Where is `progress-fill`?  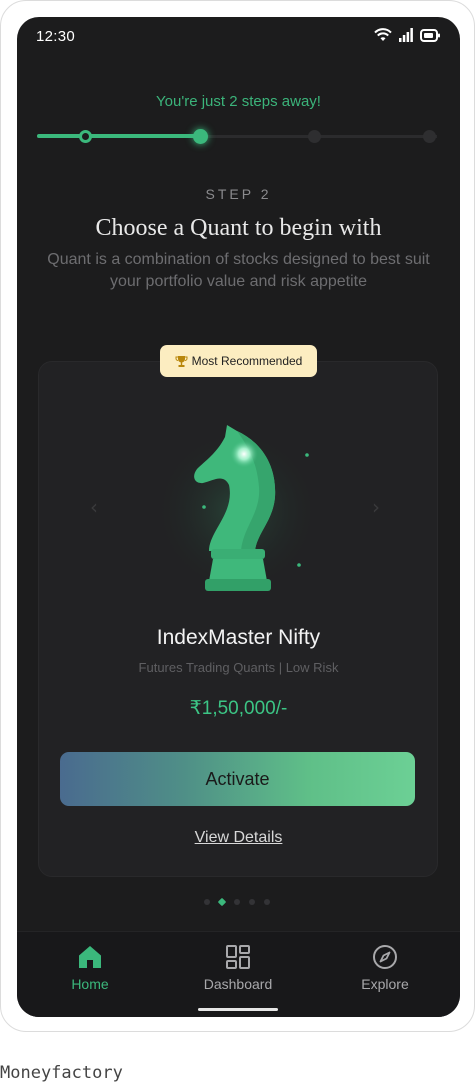 progress-fill is located at coordinates (118, 136).